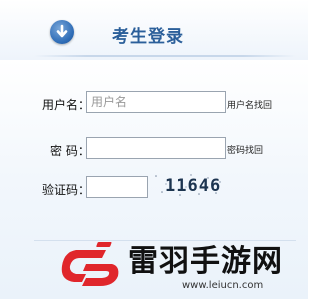  Describe the element at coordinates (62, 32) in the screenshot. I see `down-arrow-circle-icon` at that location.